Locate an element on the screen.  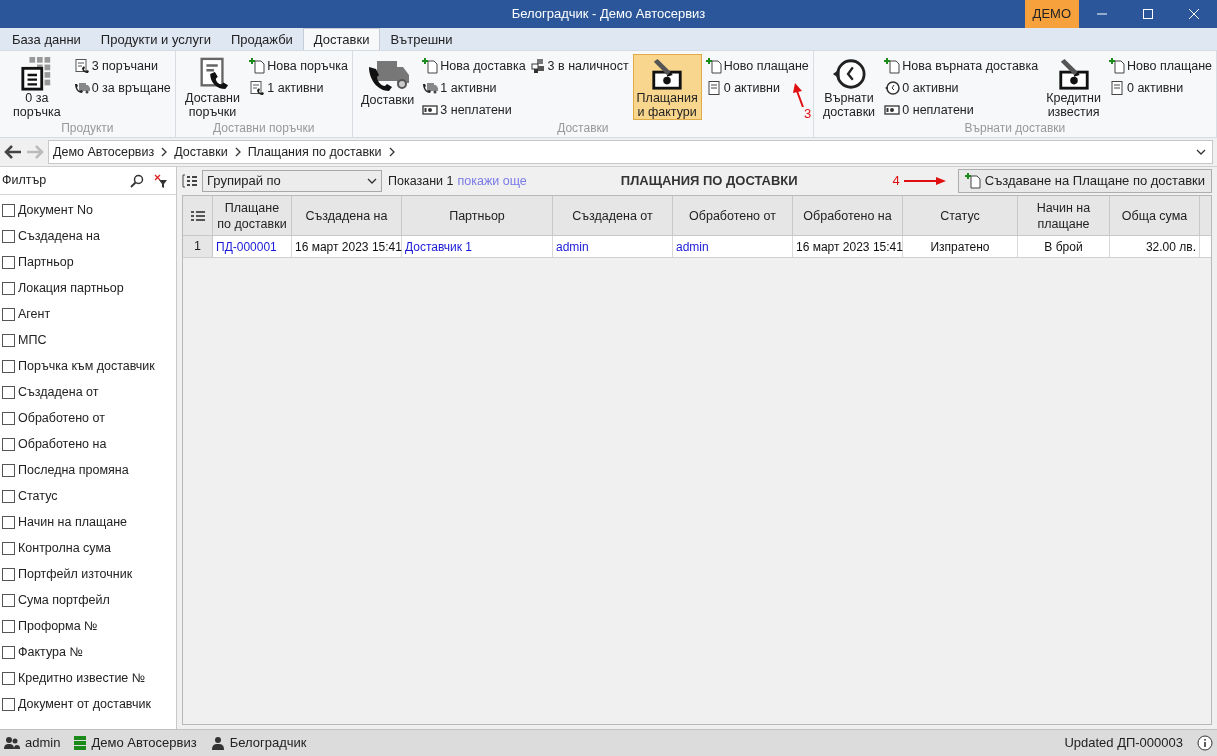
table-cell: В брой is located at coordinates (1064, 246).